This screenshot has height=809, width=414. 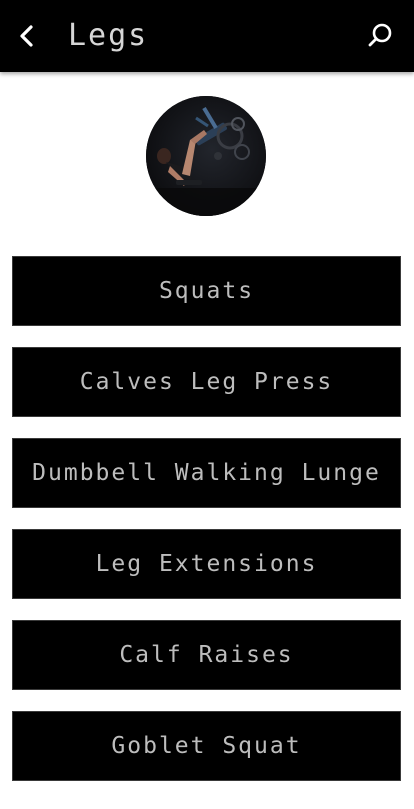 I want to click on exercise-label: Dumbbell Walking Lunge, so click(x=206, y=473).